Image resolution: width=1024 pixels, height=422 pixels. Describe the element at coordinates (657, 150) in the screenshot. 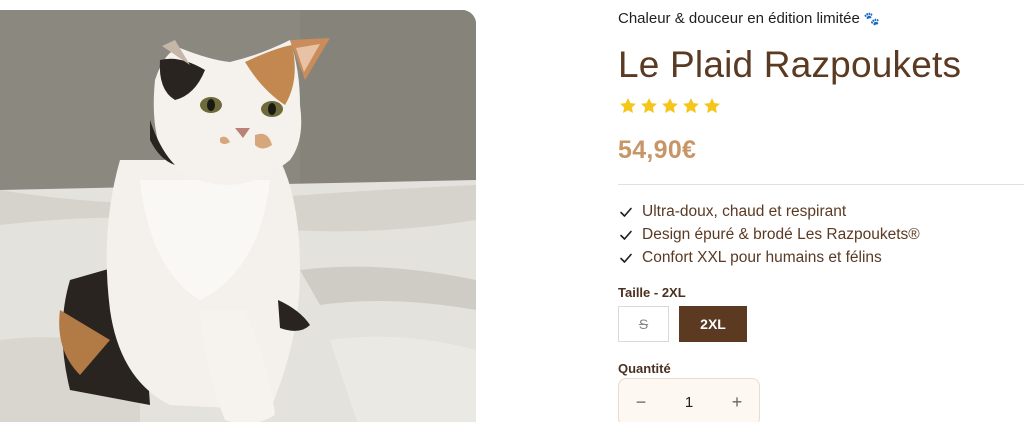

I see `product-price: 54,90€` at that location.